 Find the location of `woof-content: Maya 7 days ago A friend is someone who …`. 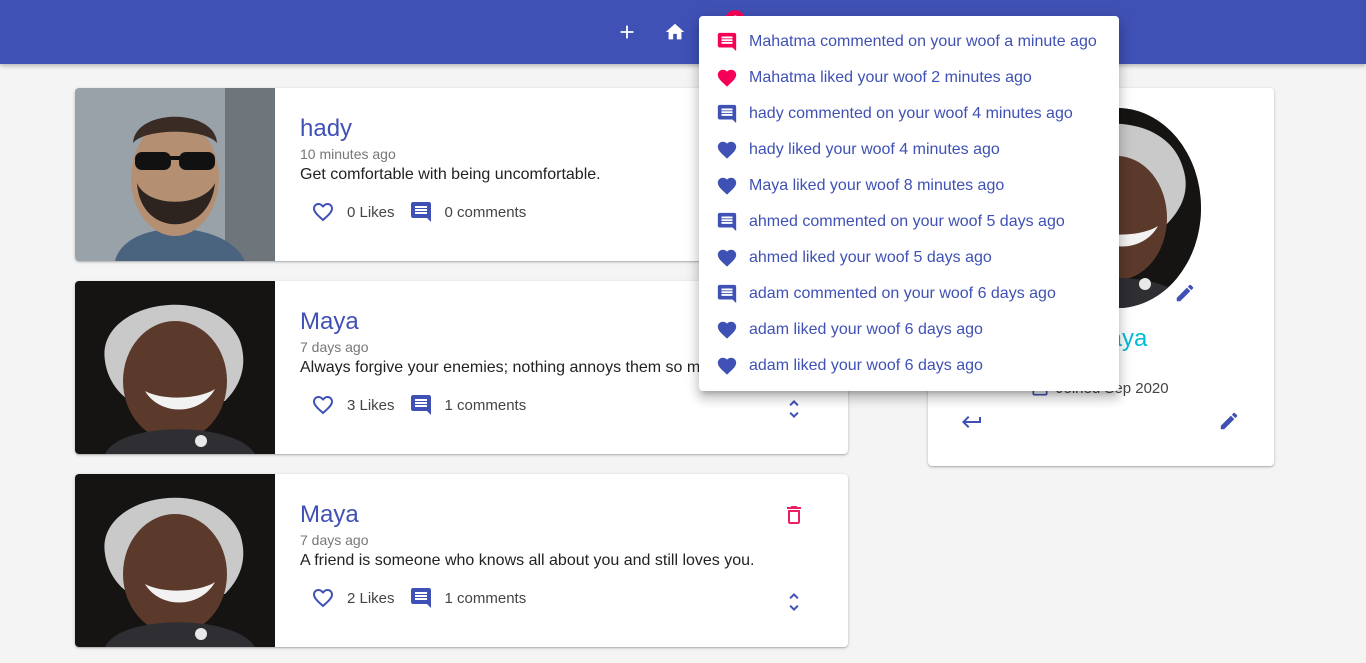

woof-content: Maya 7 days ago A friend is someone who … is located at coordinates (564, 535).